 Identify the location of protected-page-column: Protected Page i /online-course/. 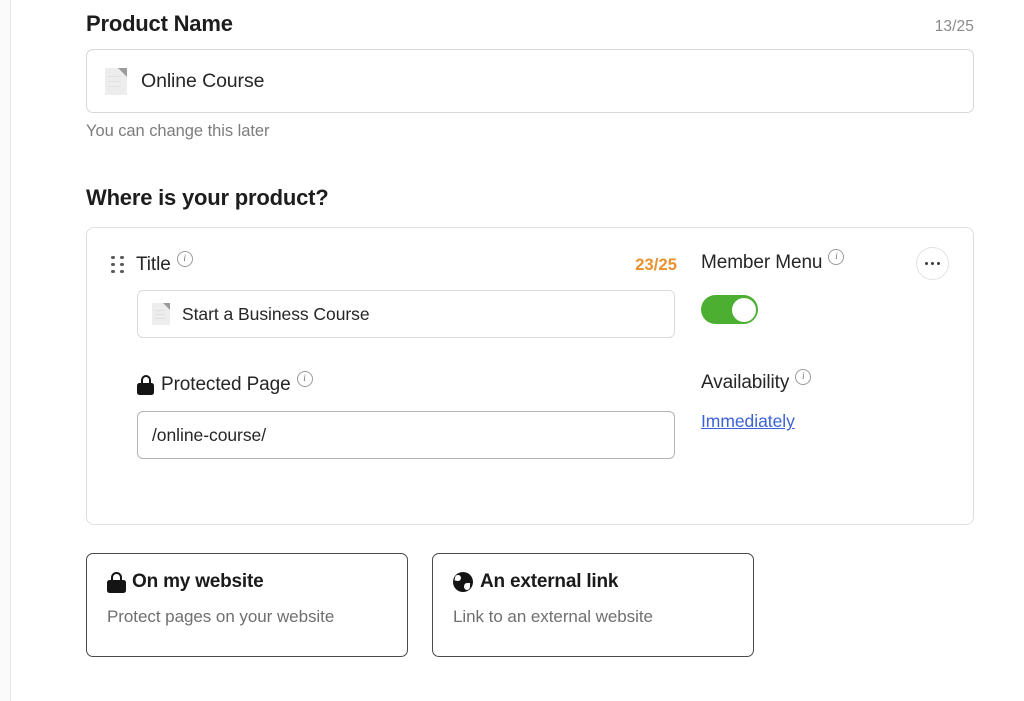
(394, 415).